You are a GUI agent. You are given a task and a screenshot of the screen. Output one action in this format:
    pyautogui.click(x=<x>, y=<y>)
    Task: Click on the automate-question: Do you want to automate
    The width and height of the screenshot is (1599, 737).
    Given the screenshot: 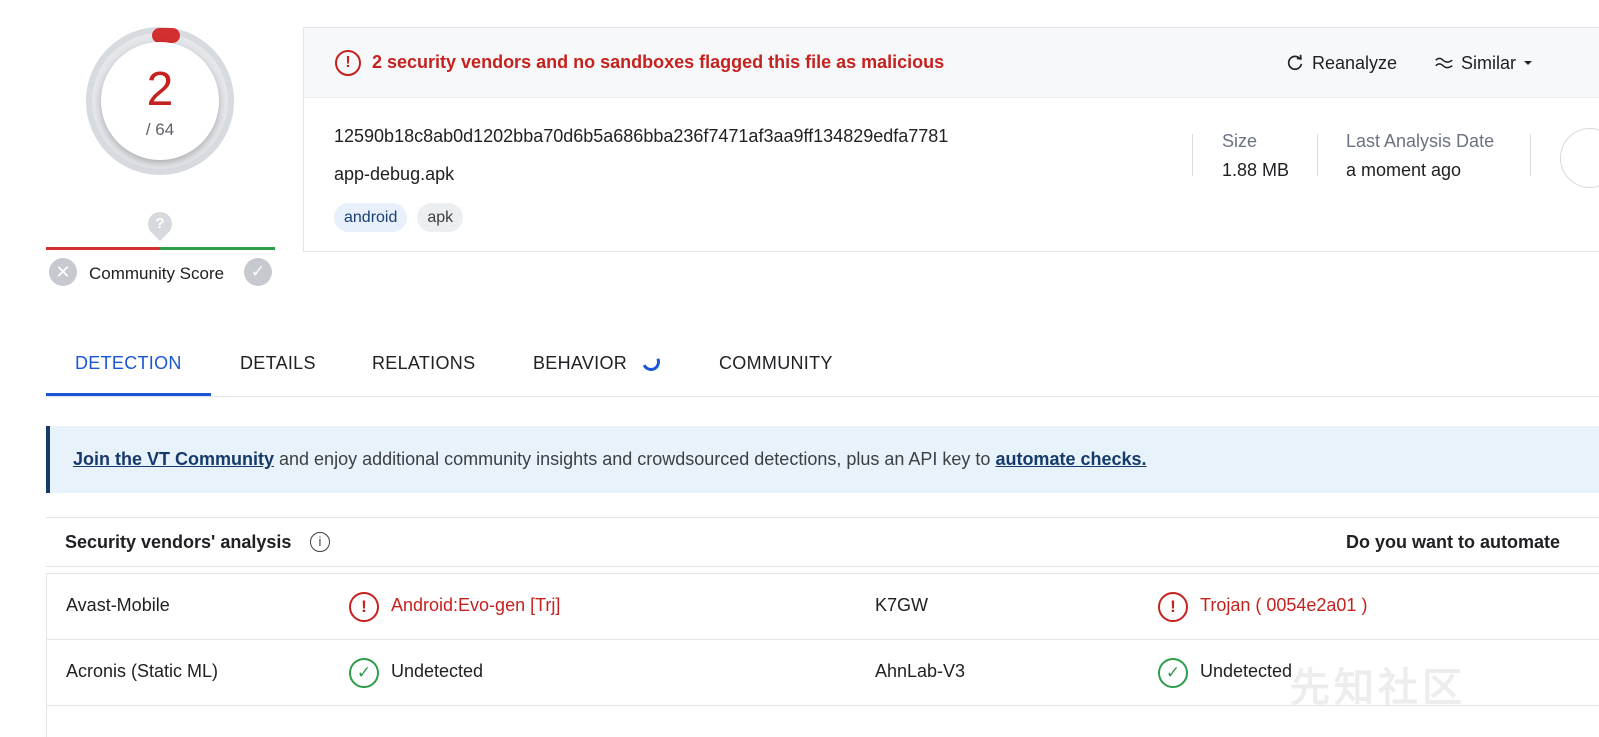 What is the action you would take?
    pyautogui.click(x=1453, y=542)
    